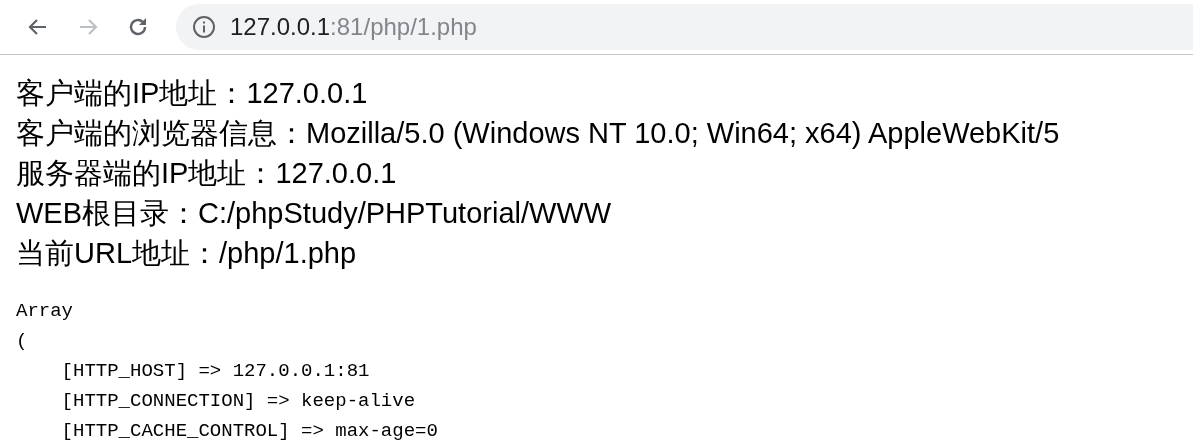 The width and height of the screenshot is (1193, 441). Describe the element at coordinates (22, 341) in the screenshot. I see `array-dump-line: (` at that location.